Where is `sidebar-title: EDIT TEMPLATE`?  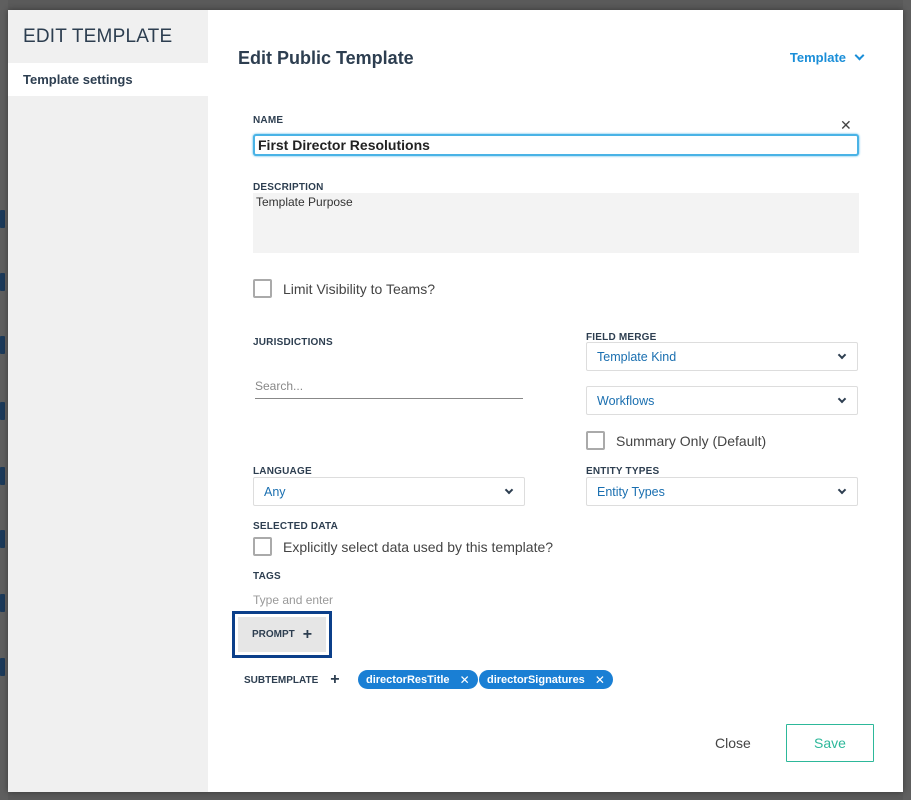 sidebar-title: EDIT TEMPLATE is located at coordinates (98, 36).